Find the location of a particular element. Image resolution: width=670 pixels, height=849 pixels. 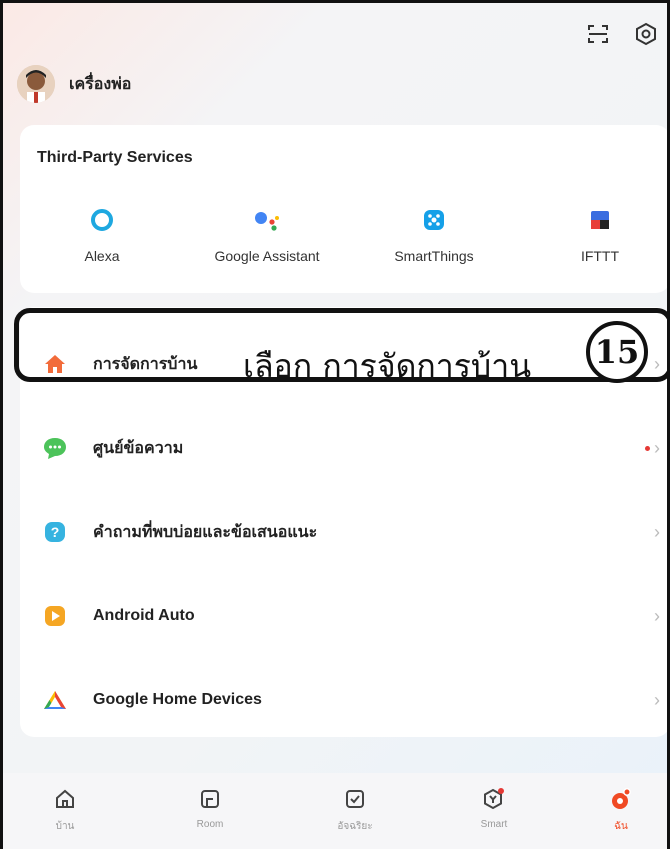

nav-tab-home: บ้าน is located at coordinates (65, 809).